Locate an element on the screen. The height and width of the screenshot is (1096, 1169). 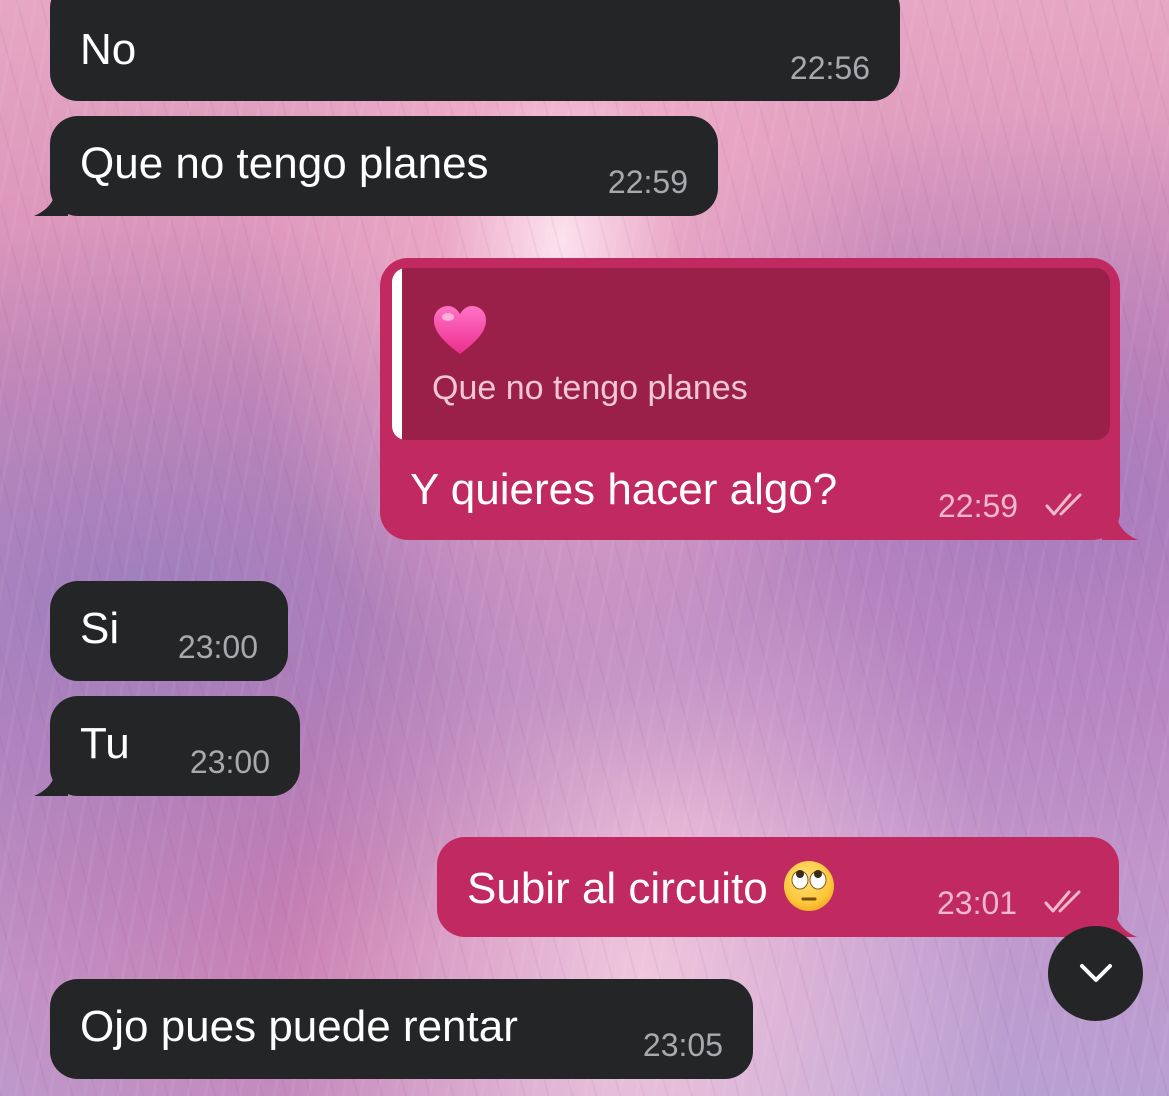
message-bubble-incoming: Tu 23:00 is located at coordinates (175, 746).